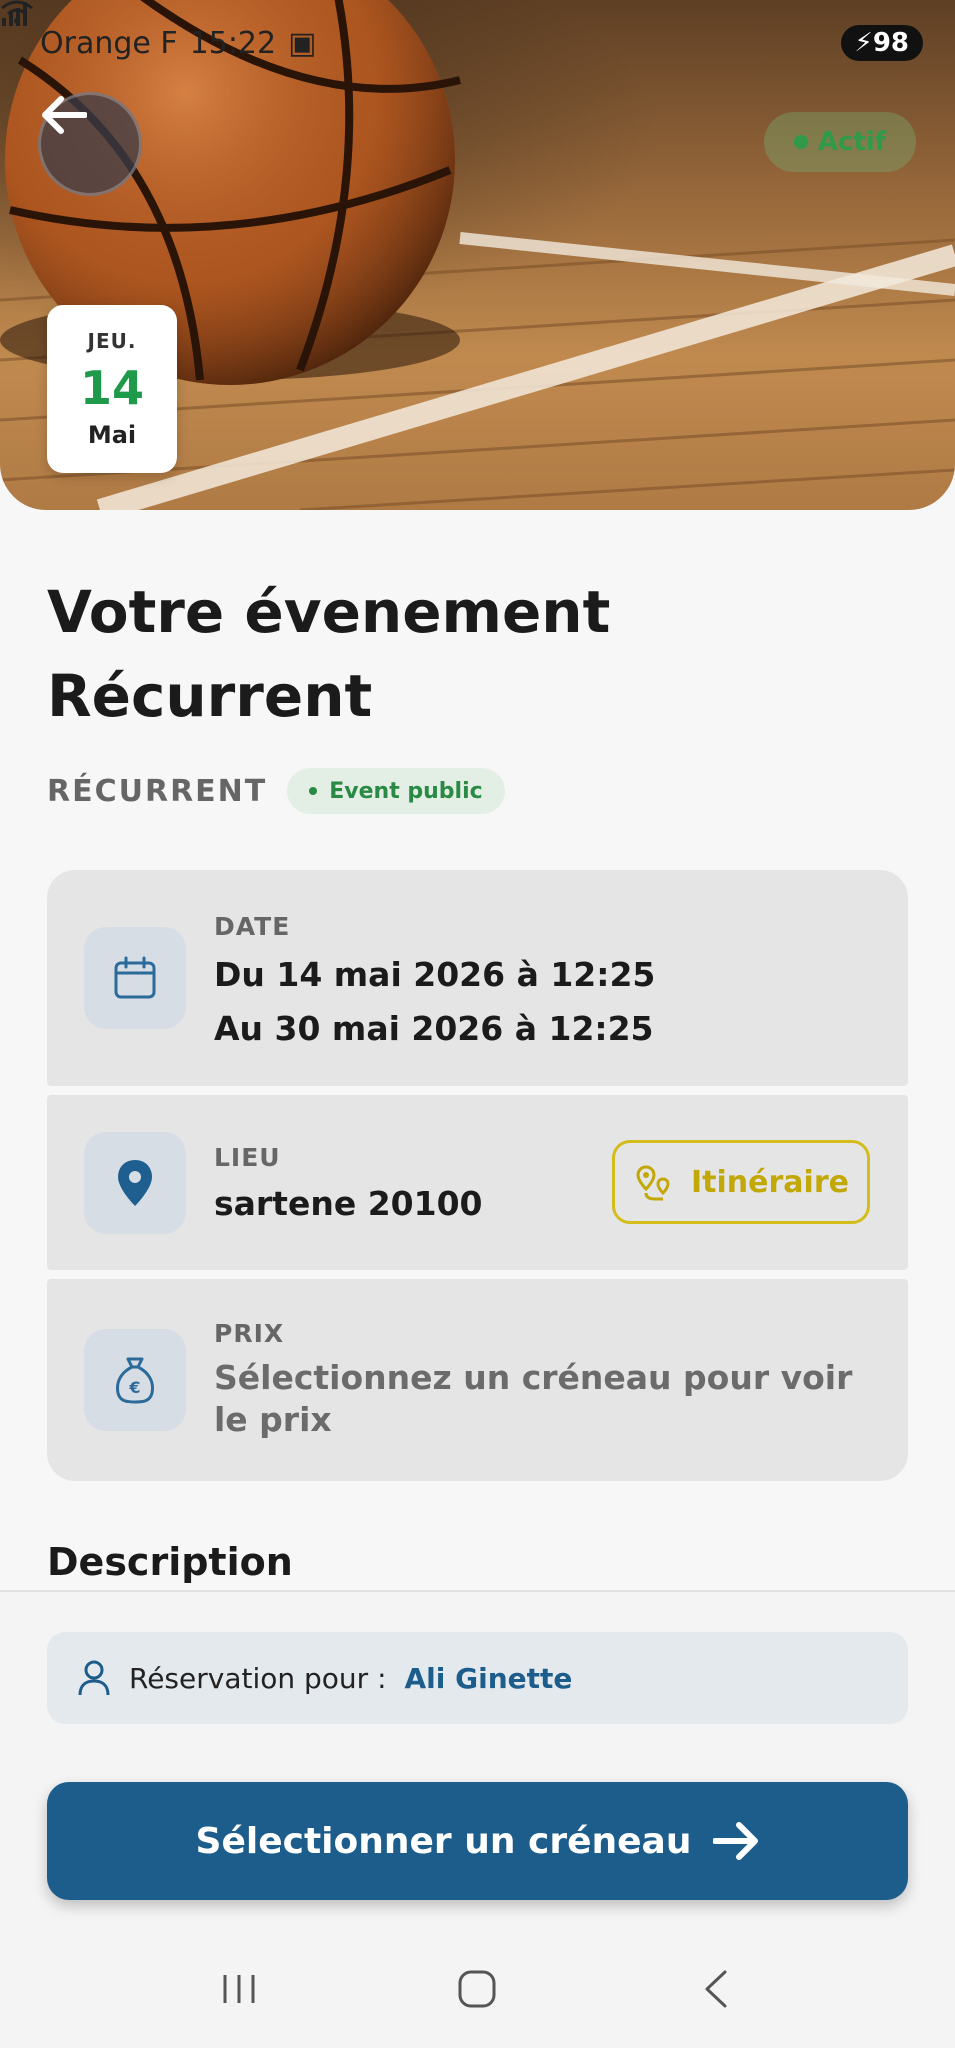  I want to click on event-status-label: Actif, so click(852, 142).